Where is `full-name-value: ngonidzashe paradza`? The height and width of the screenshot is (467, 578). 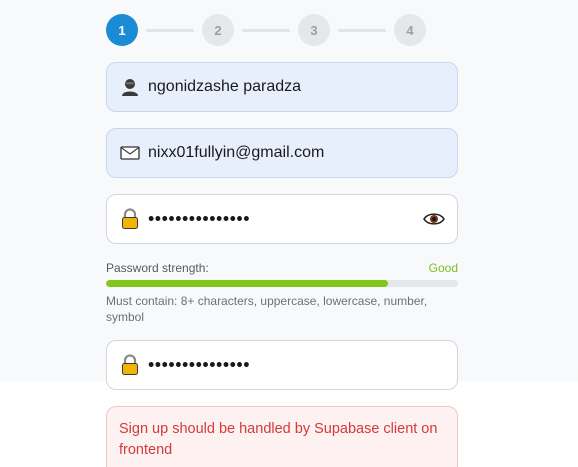
full-name-value: ngonidzashe paradza is located at coordinates (225, 86).